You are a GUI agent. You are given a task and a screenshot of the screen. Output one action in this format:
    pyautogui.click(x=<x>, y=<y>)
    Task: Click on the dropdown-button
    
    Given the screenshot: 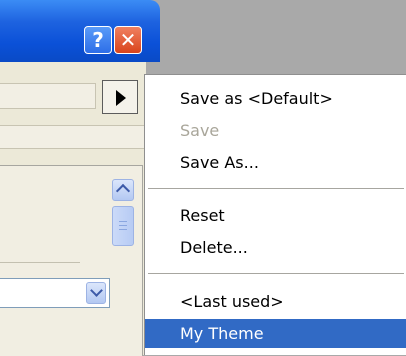 What is the action you would take?
    pyautogui.click(x=96, y=293)
    